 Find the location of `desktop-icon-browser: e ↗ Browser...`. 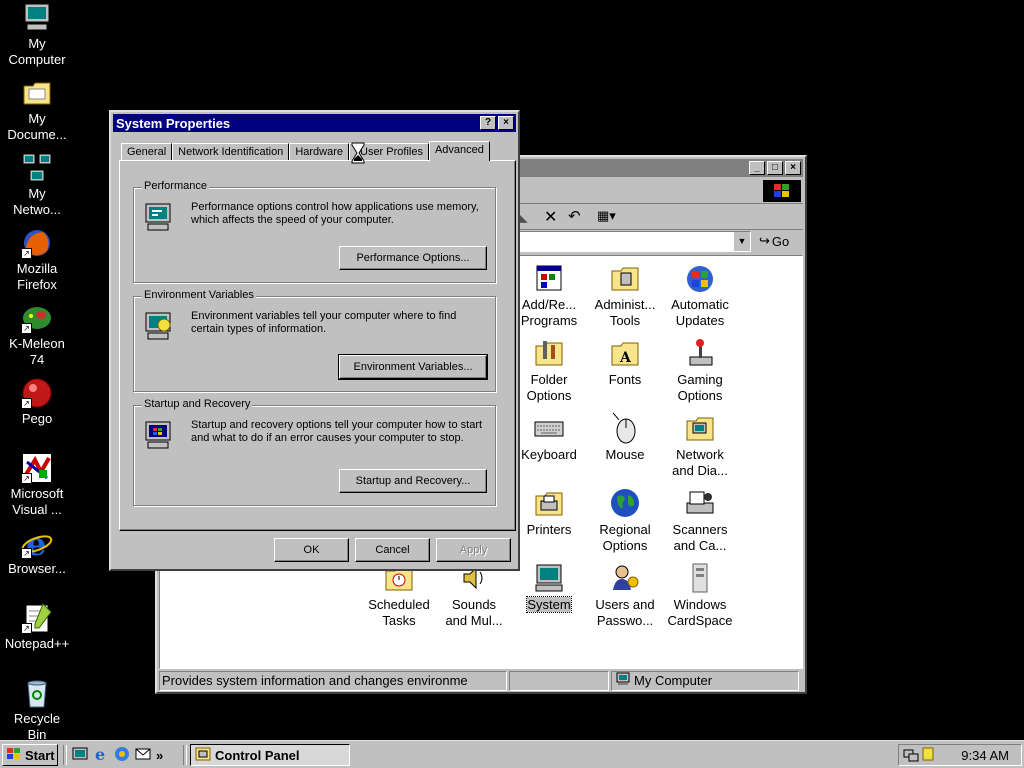

desktop-icon-browser: e ↗ Browser... is located at coordinates (37, 551).